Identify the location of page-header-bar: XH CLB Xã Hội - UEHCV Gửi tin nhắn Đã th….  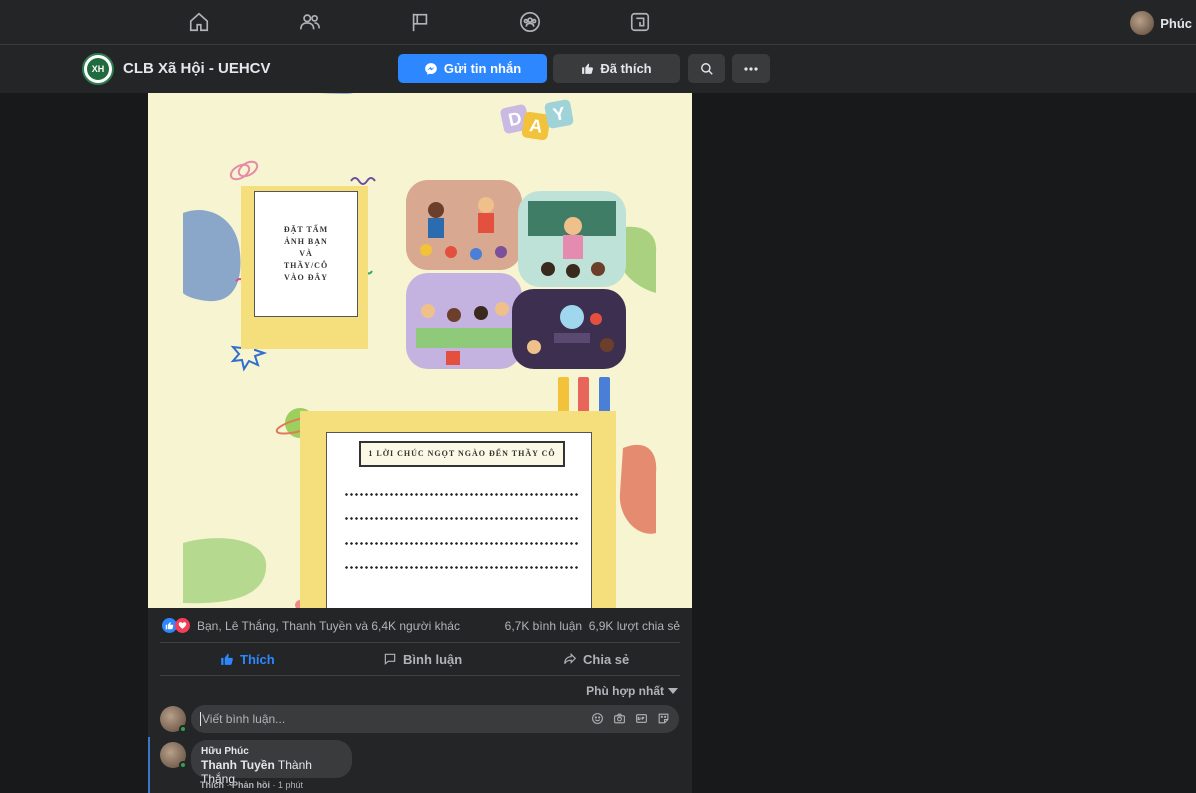
(598, 69).